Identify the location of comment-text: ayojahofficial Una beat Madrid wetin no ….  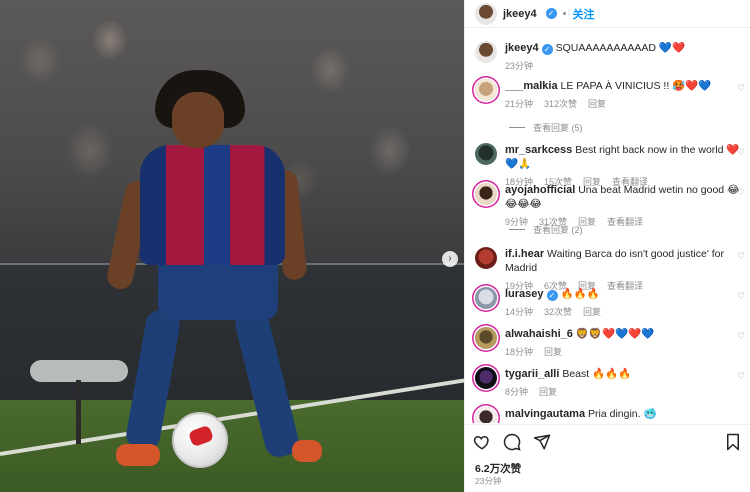
(625, 197).